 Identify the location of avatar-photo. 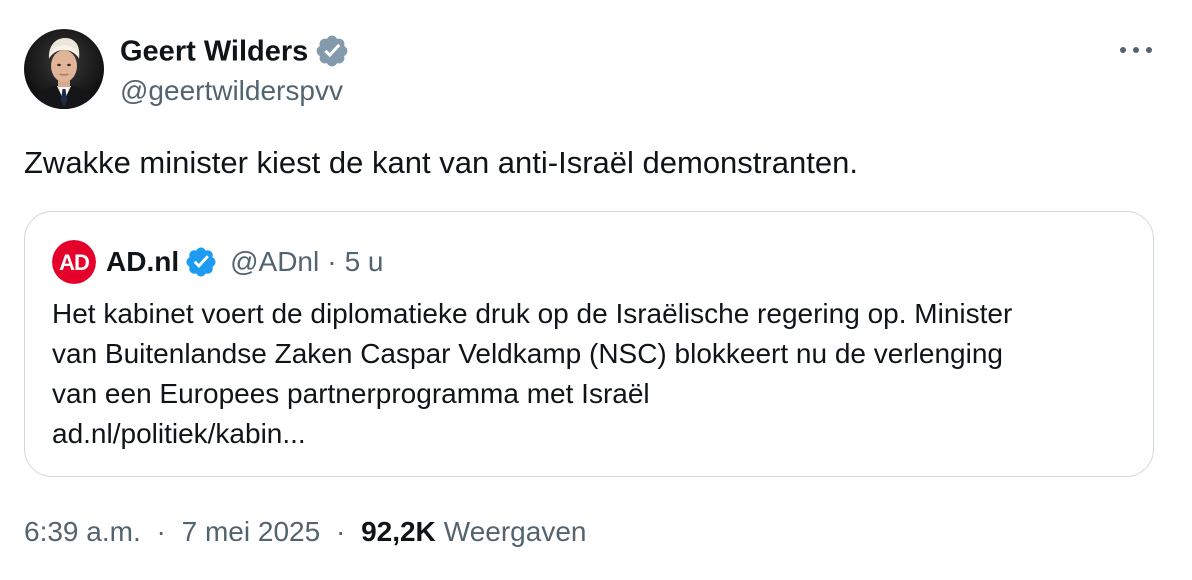
(64, 69).